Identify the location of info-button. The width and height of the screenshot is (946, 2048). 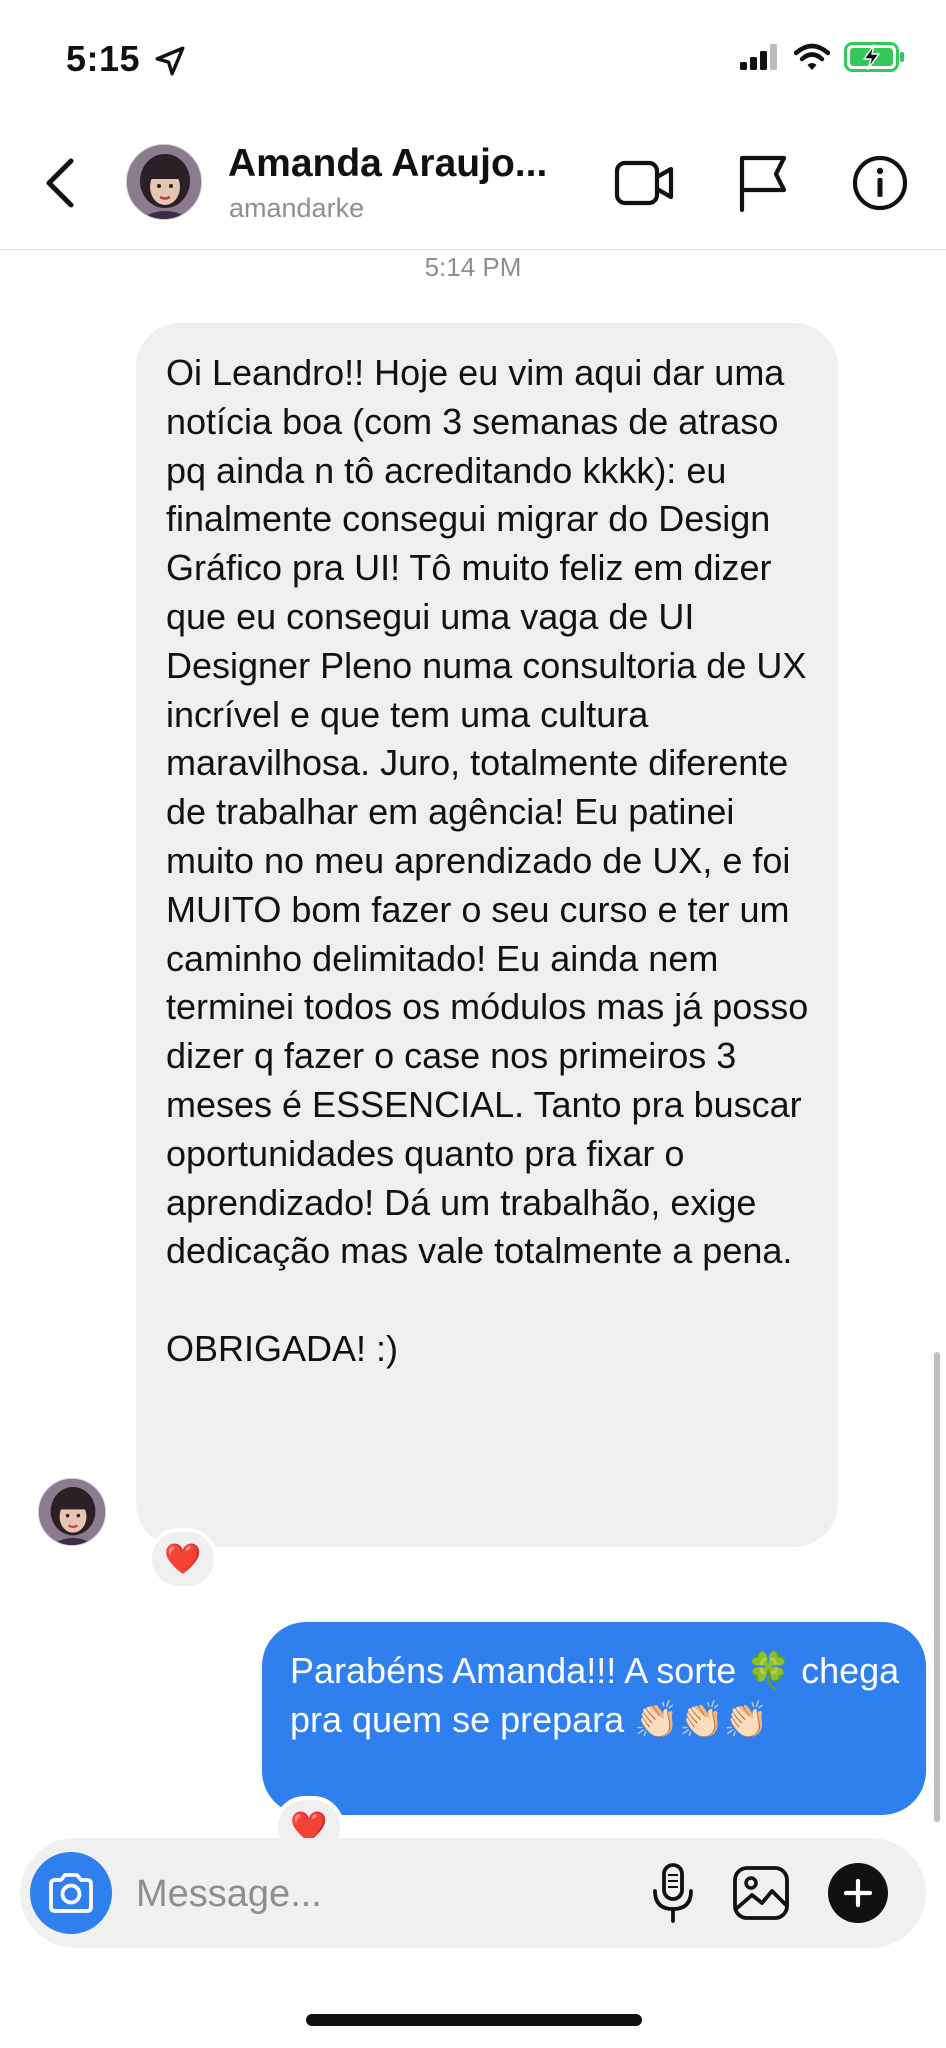
(880, 183).